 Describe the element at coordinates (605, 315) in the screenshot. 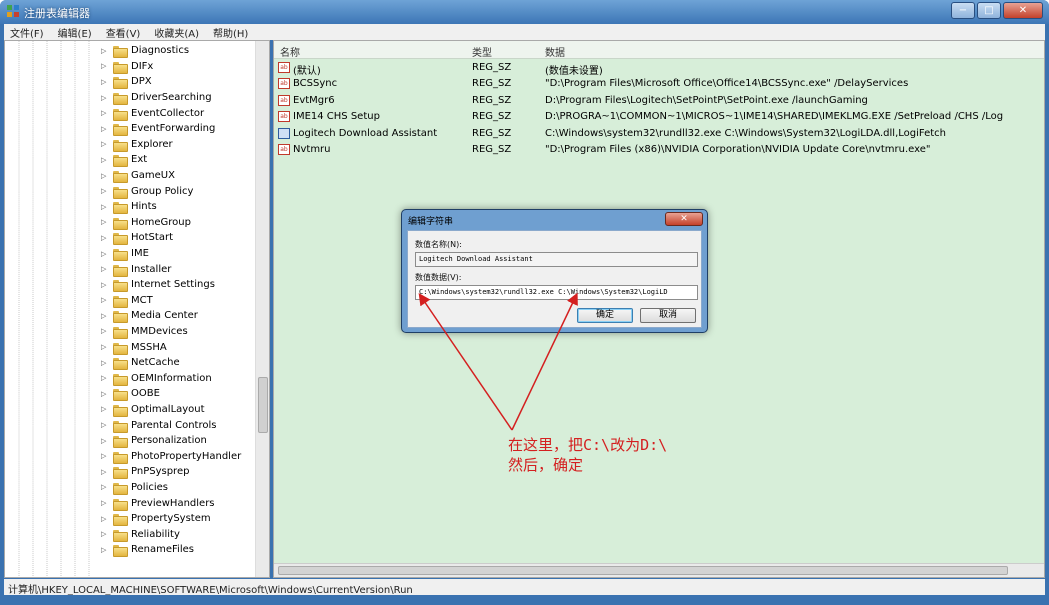

I see `ok-button: 确定` at that location.